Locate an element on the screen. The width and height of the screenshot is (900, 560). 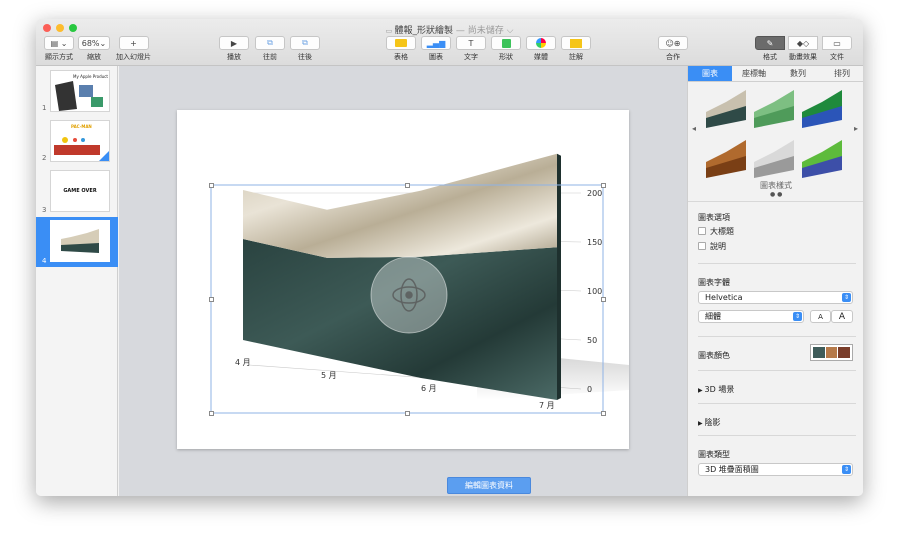
chart-styles-label: 圖表樣式 is located at coordinates (776, 185).